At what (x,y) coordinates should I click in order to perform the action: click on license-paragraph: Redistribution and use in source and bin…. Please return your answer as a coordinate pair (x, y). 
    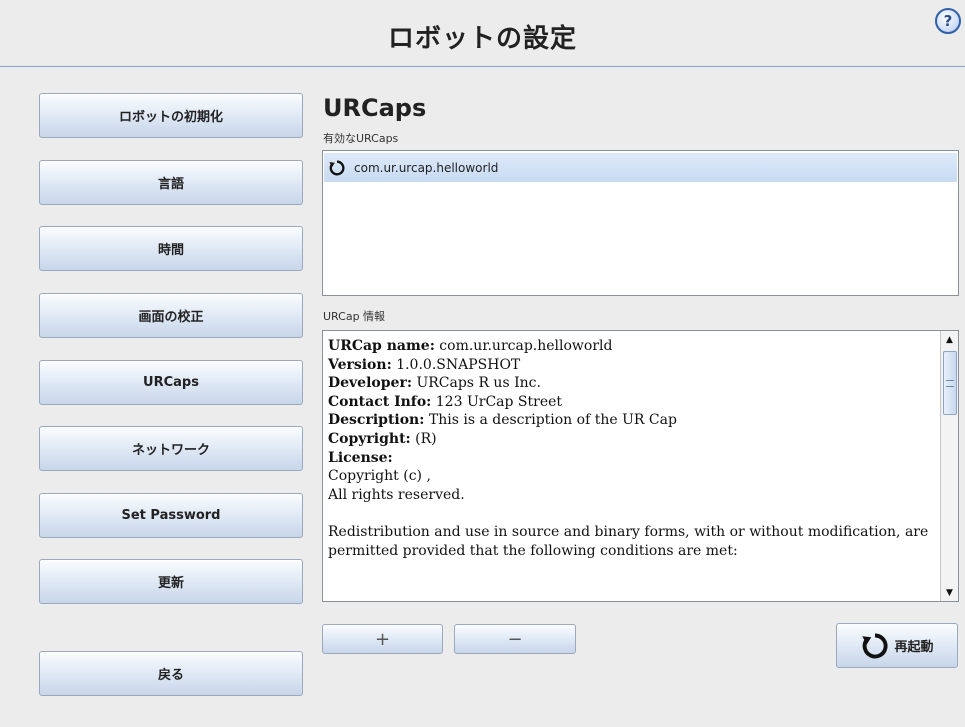
    Looking at the image, I should click on (628, 541).